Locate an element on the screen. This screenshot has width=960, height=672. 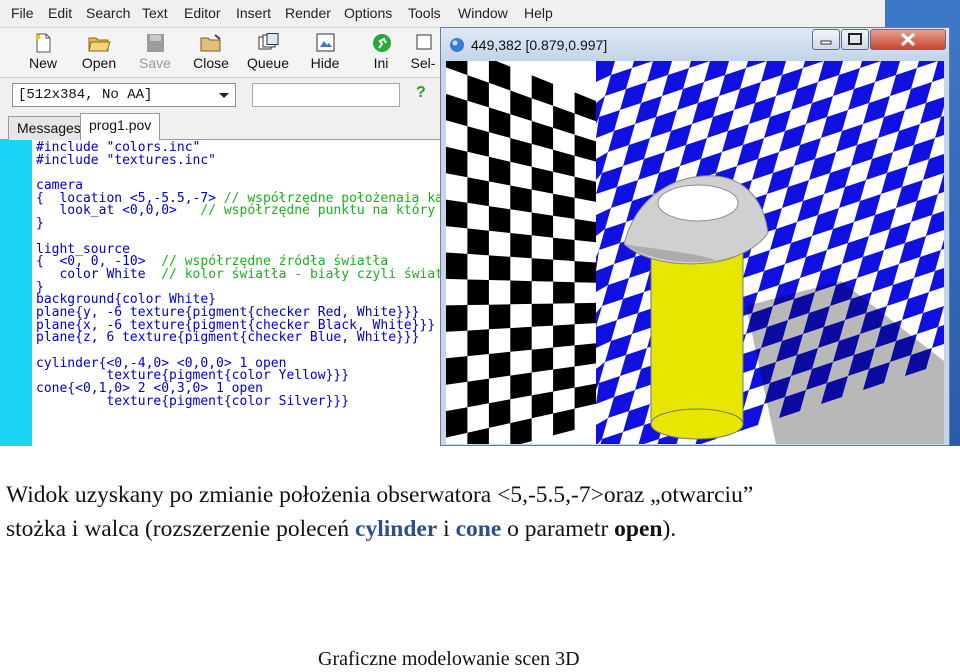
maximize-button is located at coordinates (855, 39).